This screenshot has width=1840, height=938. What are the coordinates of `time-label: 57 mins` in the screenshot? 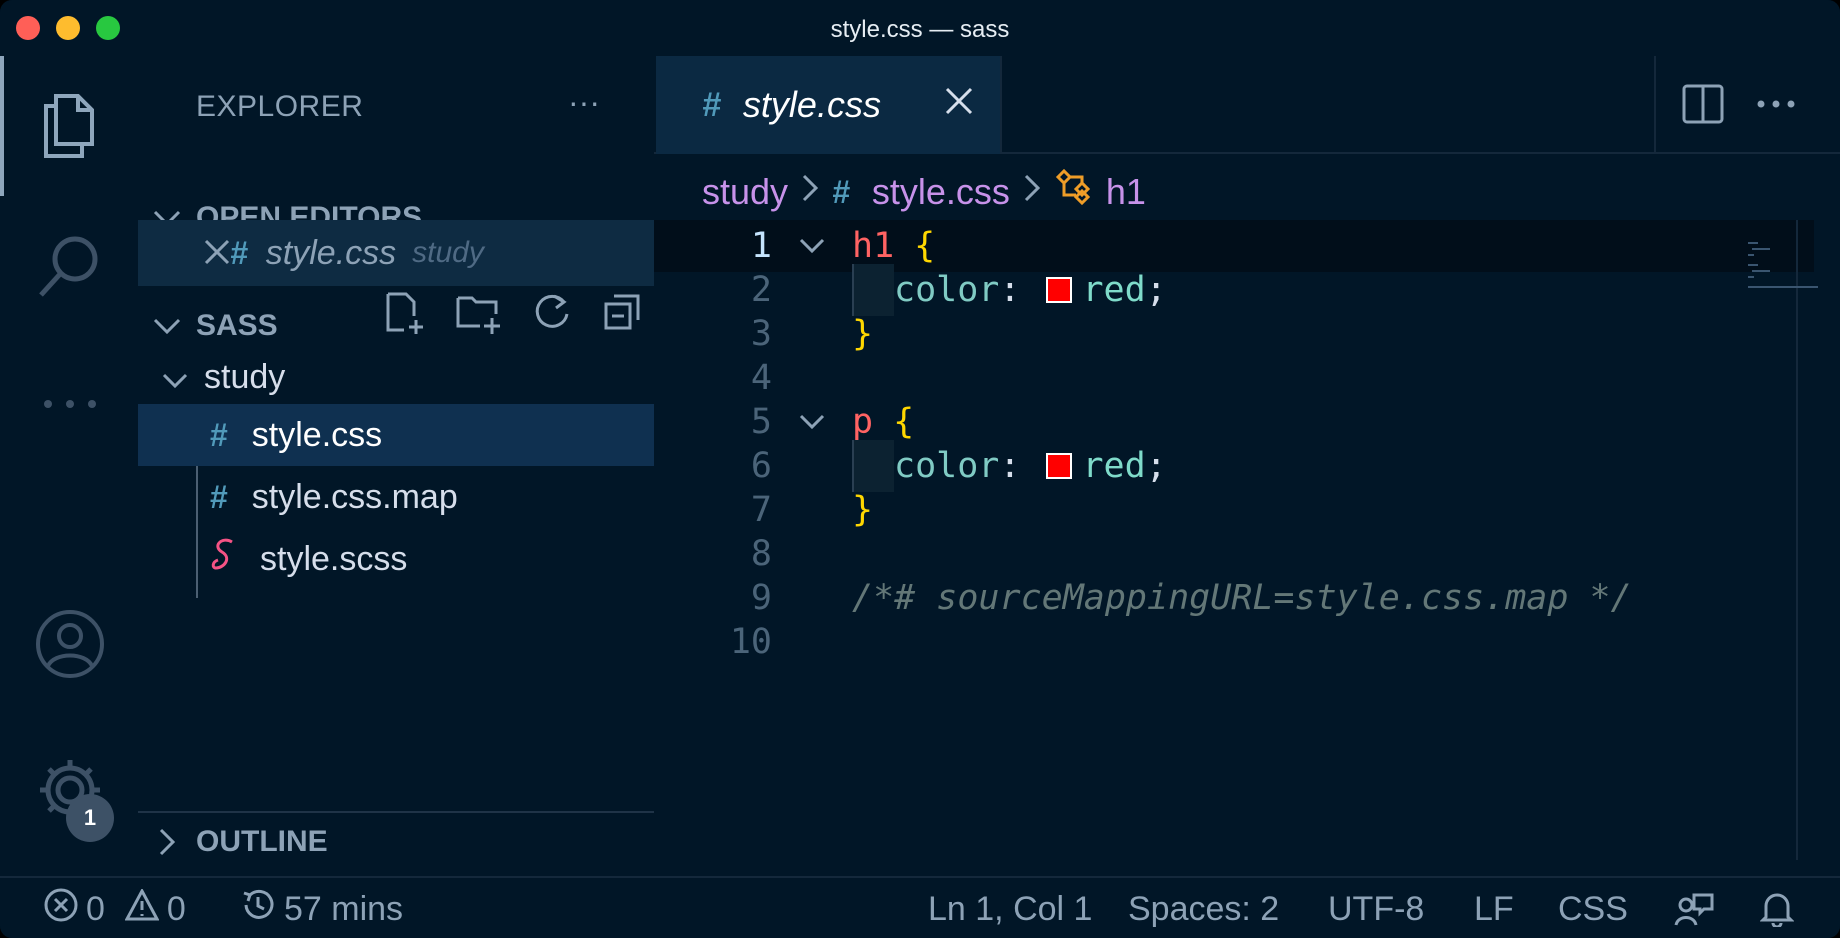 It's located at (344, 908).